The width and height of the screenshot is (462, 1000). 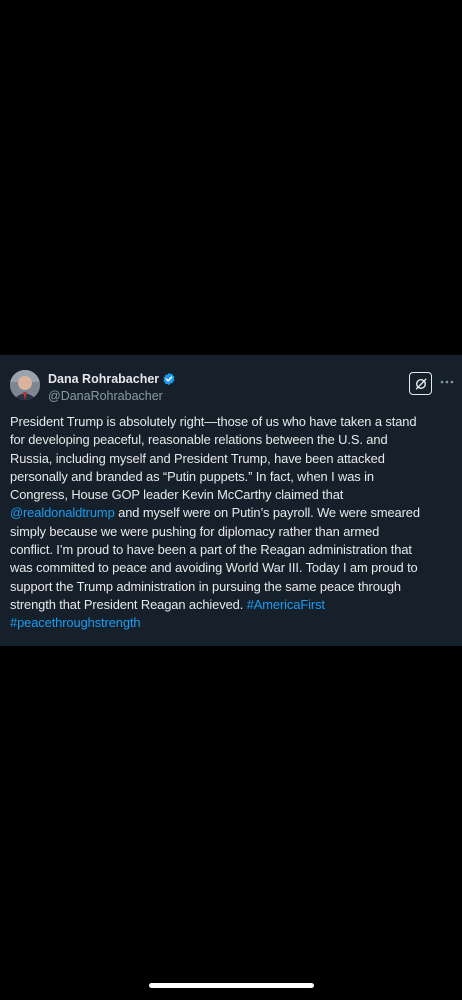 What do you see at coordinates (62, 512) in the screenshot?
I see `mention-link: @realdonaldtrump` at bounding box center [62, 512].